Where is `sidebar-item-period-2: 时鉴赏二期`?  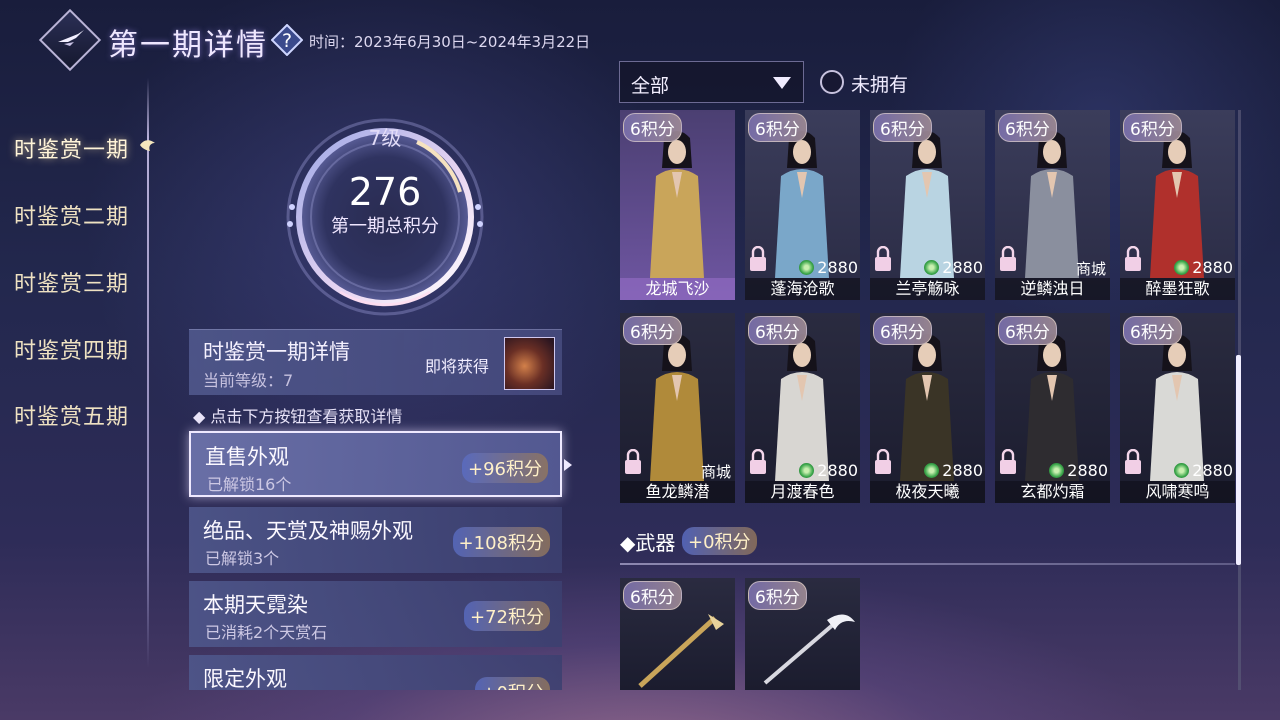
sidebar-item-period-2: 时鉴赏二期 is located at coordinates (71, 215).